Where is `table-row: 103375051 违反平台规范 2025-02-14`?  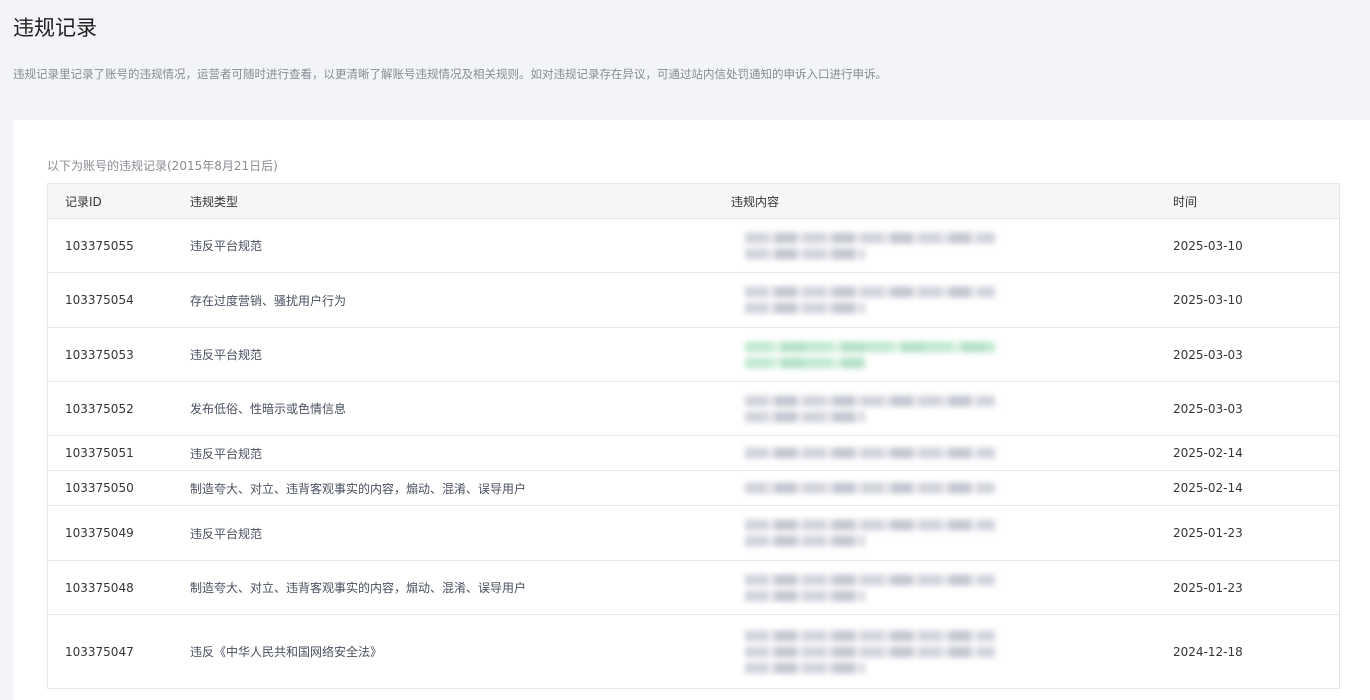 table-row: 103375051 违反平台规范 2025-02-14 is located at coordinates (693, 453).